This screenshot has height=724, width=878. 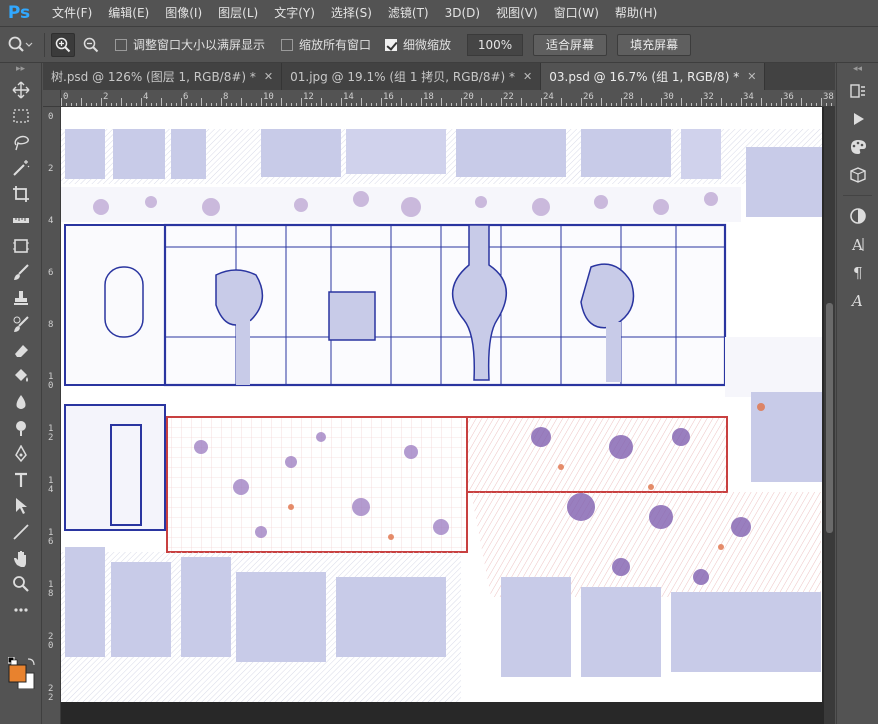 I want to click on zoom-all-windows-checkbox: 缩放所有窗口, so click(x=326, y=44).